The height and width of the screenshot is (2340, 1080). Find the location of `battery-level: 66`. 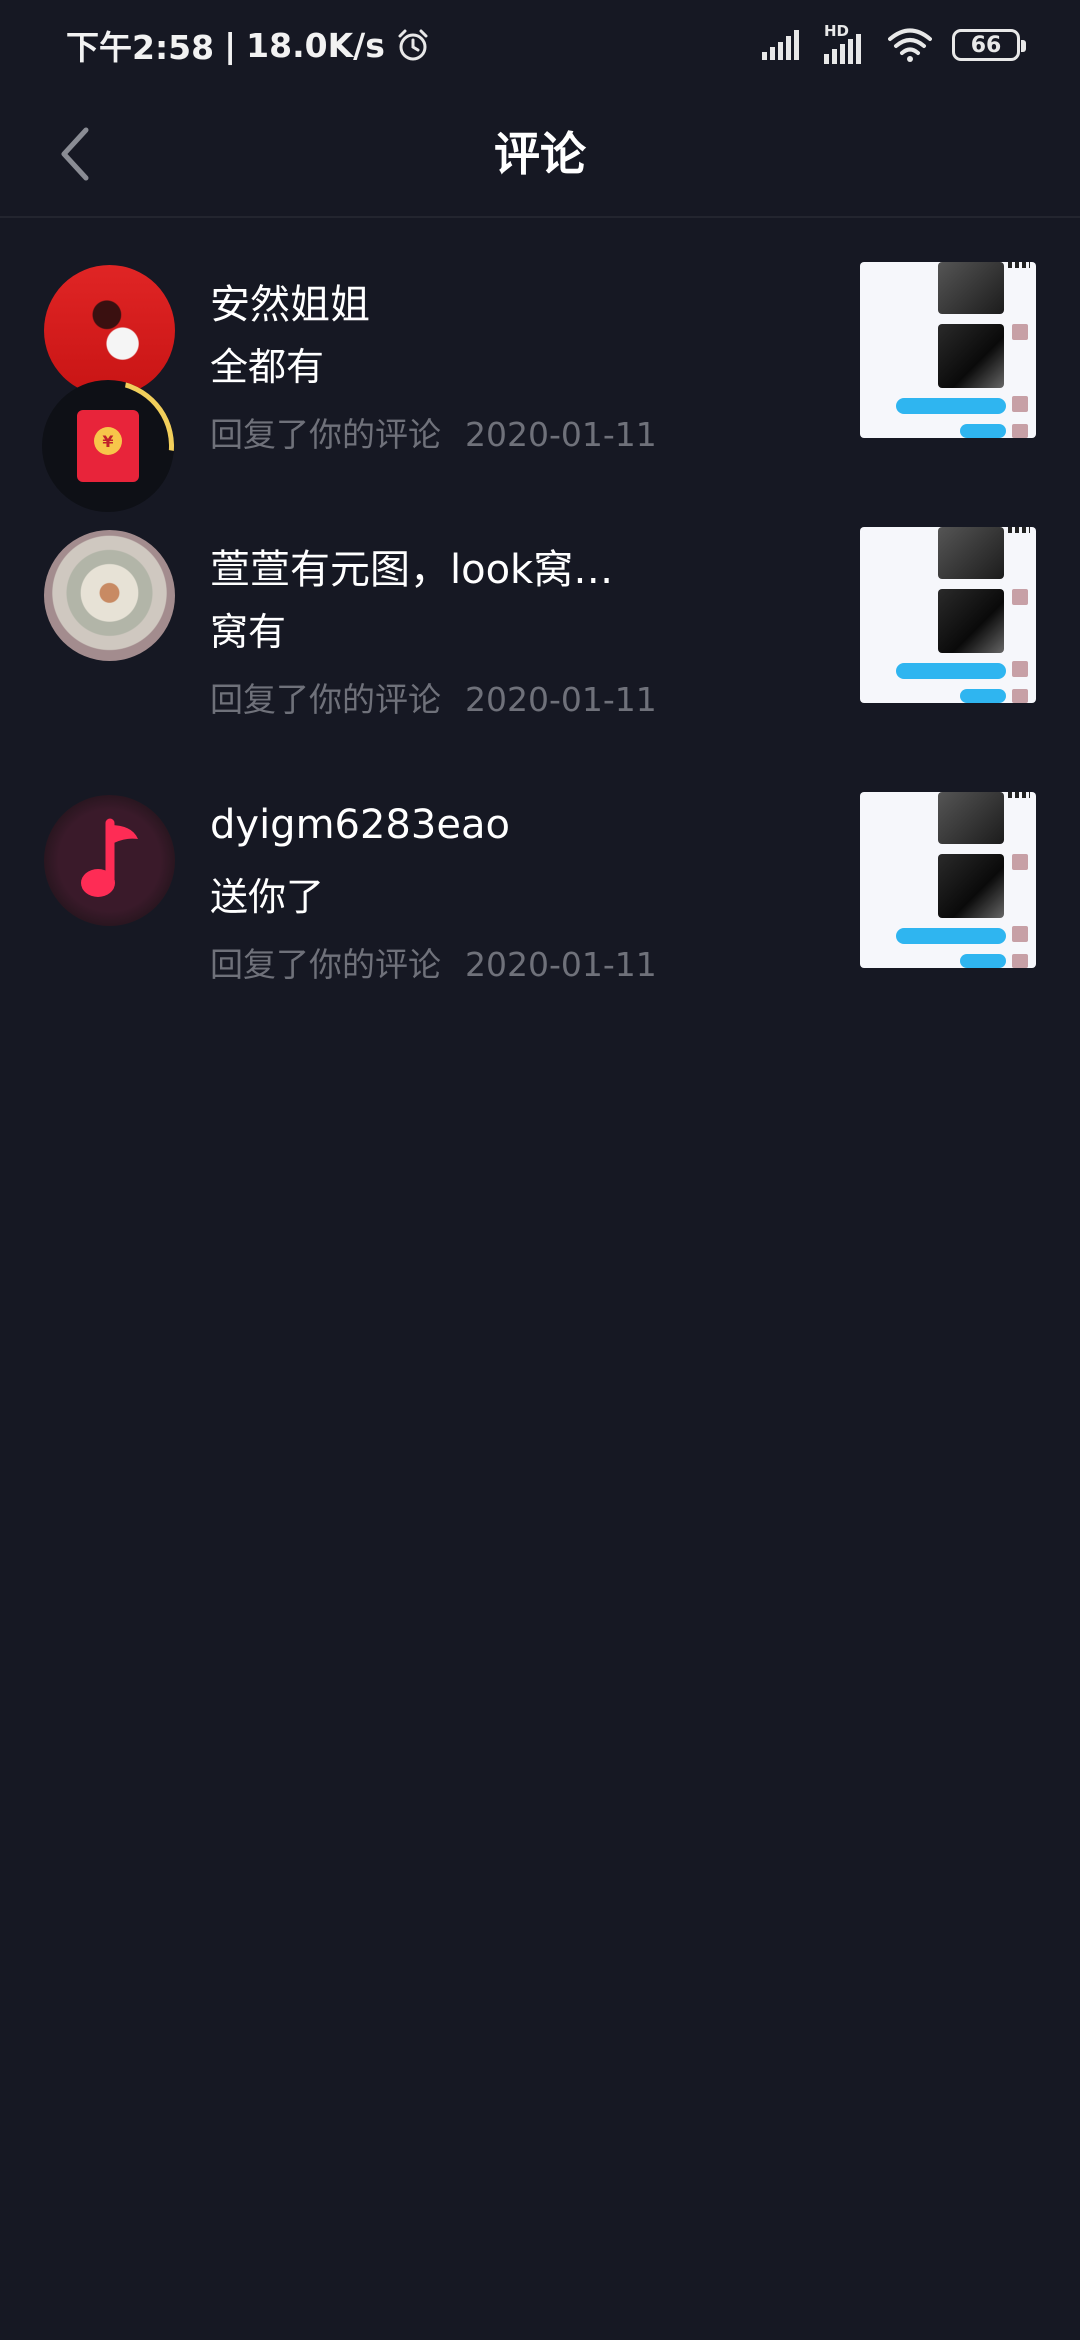

battery-level: 66 is located at coordinates (986, 45).